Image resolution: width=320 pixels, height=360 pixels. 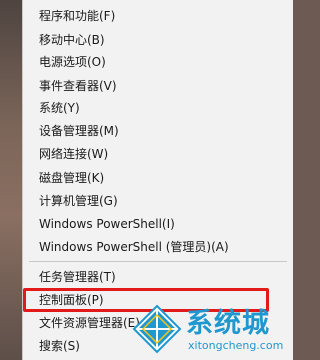 What do you see at coordinates (161, 247) in the screenshot?
I see `menu-item-powershell-admin: Windows PowerShell (管理员)(A)` at bounding box center [161, 247].